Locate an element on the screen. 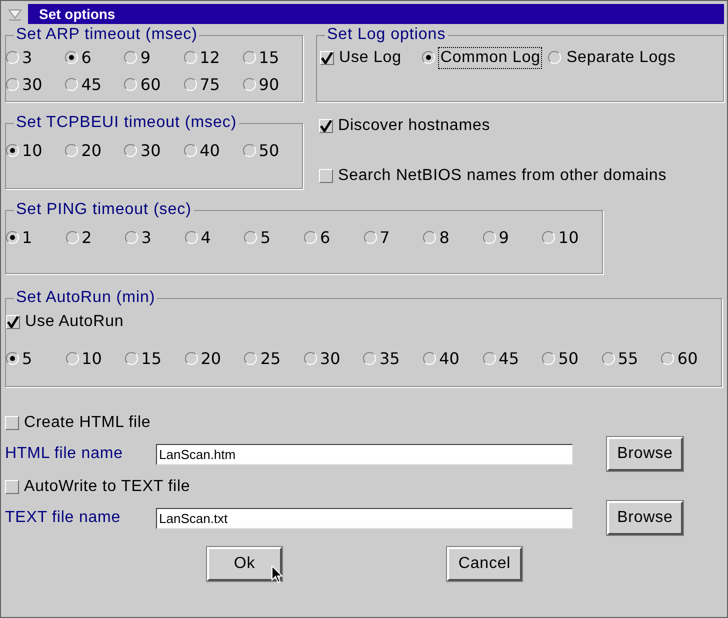  dialog-button: Cancel is located at coordinates (484, 564).